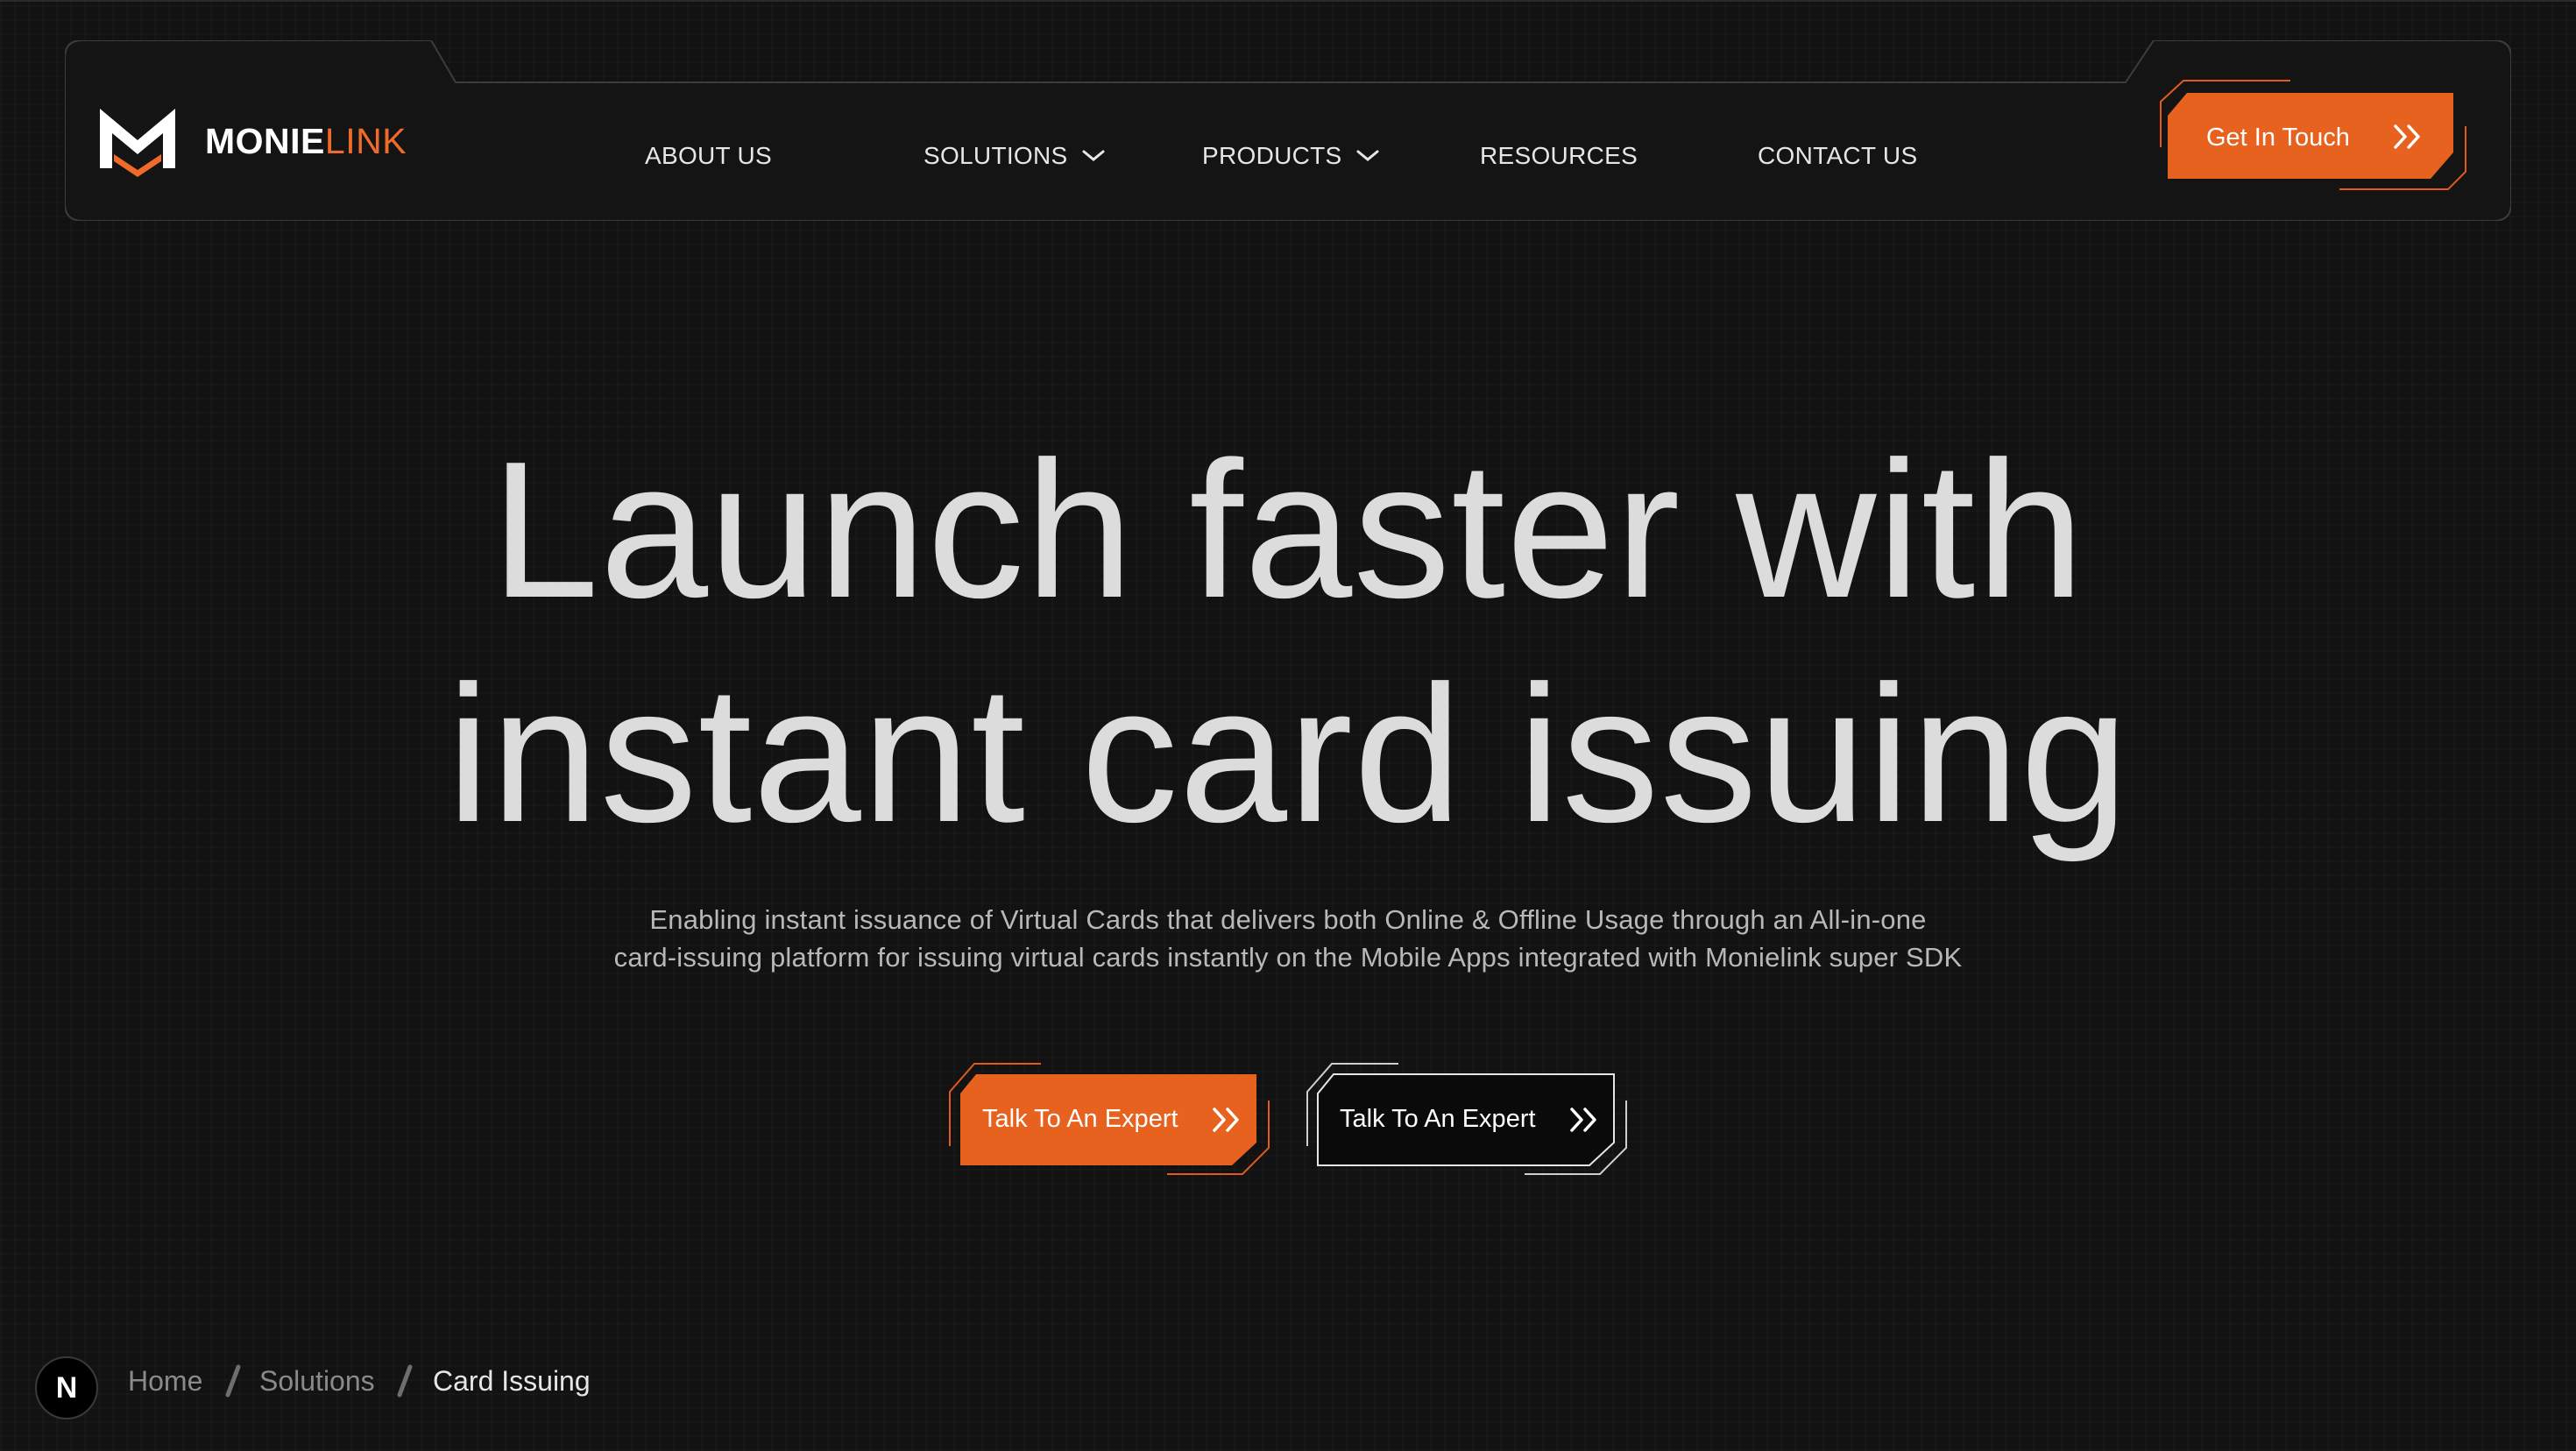  What do you see at coordinates (1288, 530) in the screenshot?
I see `hero-title-line-1: Launch faster with` at bounding box center [1288, 530].